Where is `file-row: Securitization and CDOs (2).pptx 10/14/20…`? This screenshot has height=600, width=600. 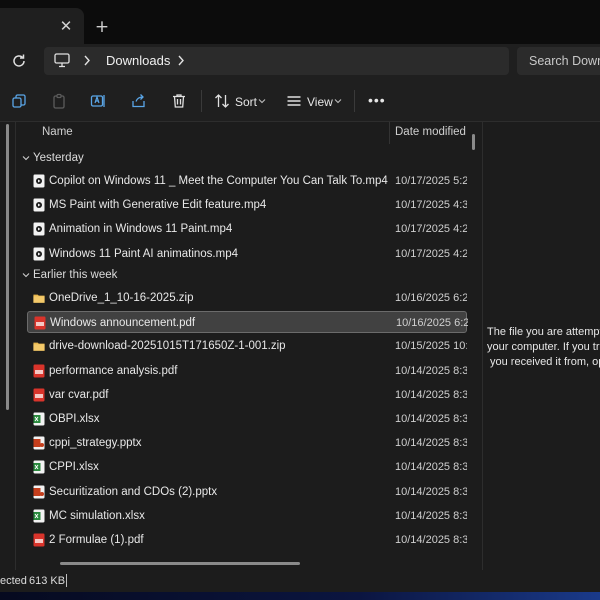 file-row: Securitization and CDOs (2).pptx 10/14/20… is located at coordinates (247, 492).